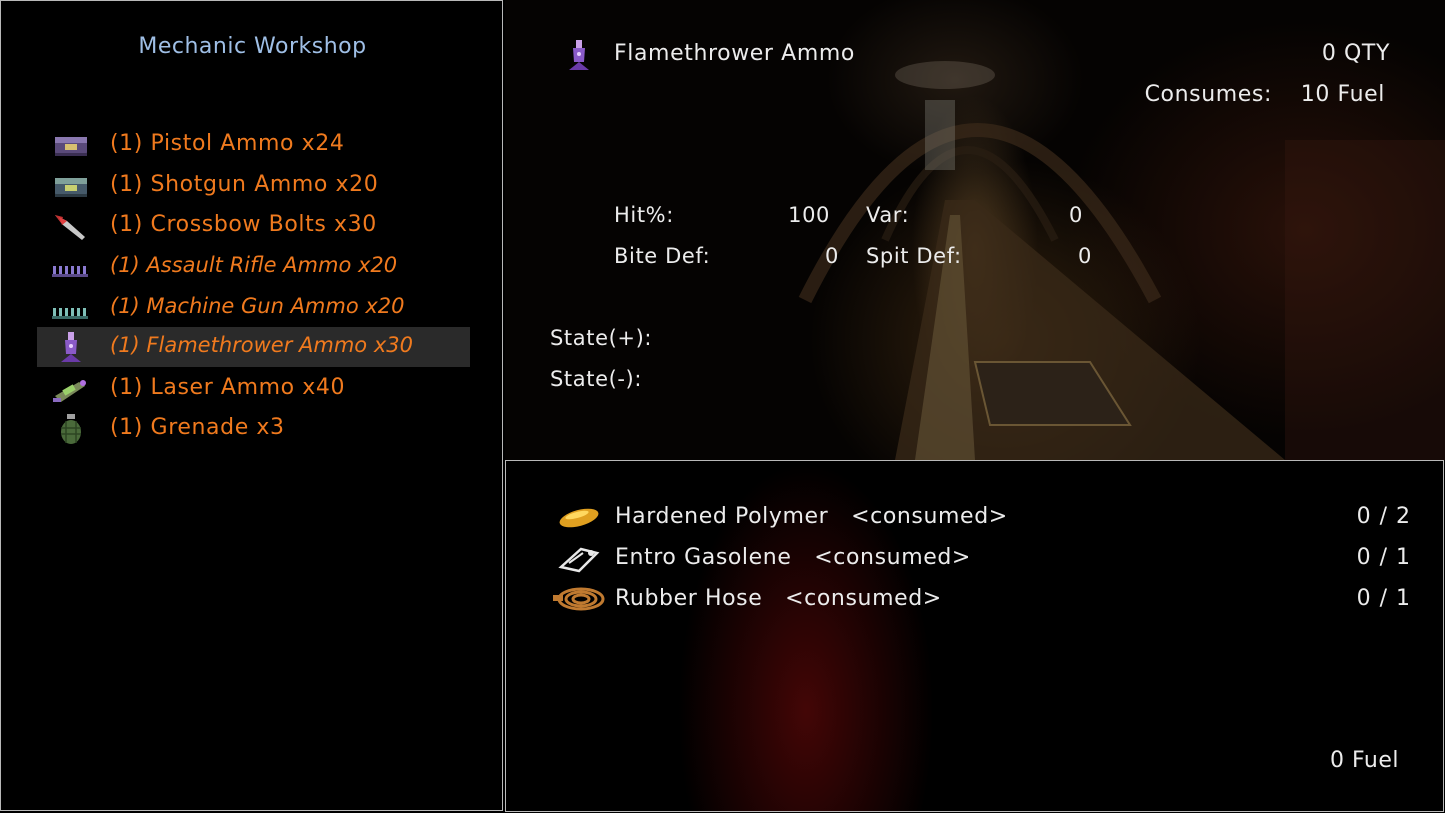 The height and width of the screenshot is (813, 1445). Describe the element at coordinates (1085, 256) in the screenshot. I see `spit-def-value: 0` at that location.